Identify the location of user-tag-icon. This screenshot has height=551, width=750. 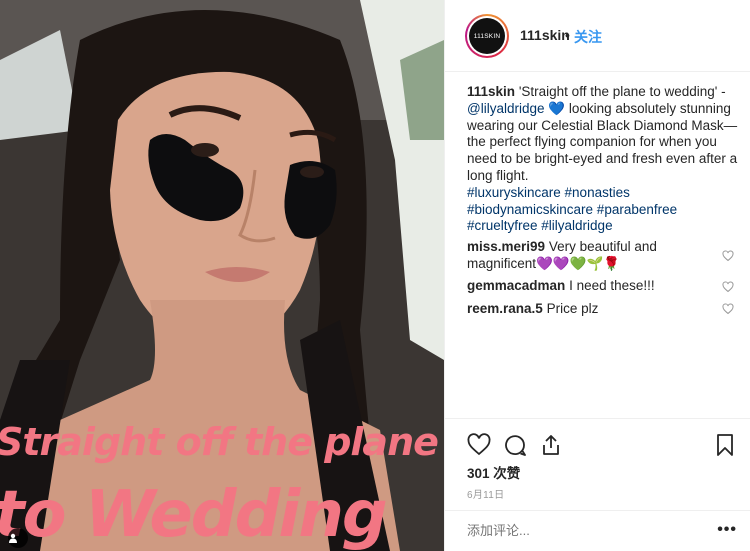
(18, 538).